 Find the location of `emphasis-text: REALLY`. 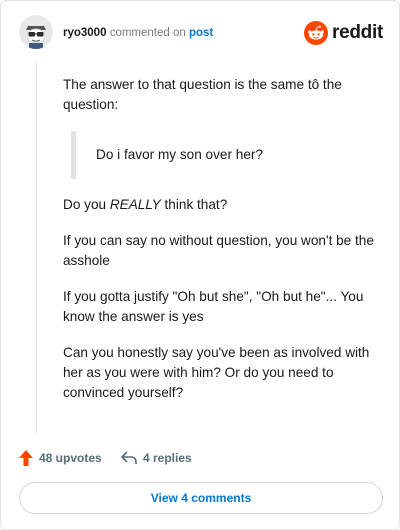

emphasis-text: REALLY is located at coordinates (135, 204).